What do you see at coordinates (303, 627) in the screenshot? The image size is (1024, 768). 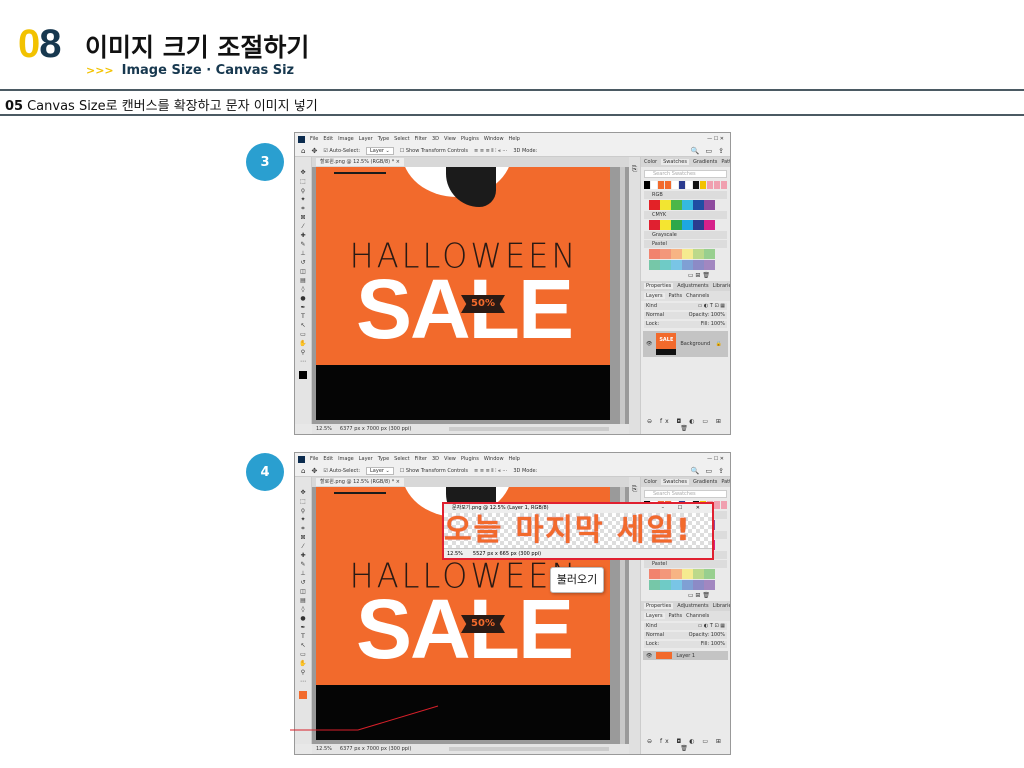 I see `pen-tool: ✒` at bounding box center [303, 627].